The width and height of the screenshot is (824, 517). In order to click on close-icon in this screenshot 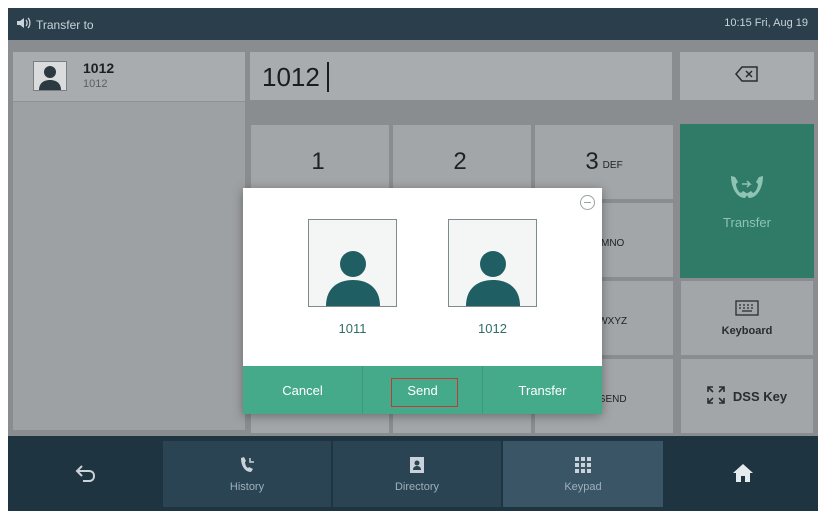, I will do `click(587, 202)`.